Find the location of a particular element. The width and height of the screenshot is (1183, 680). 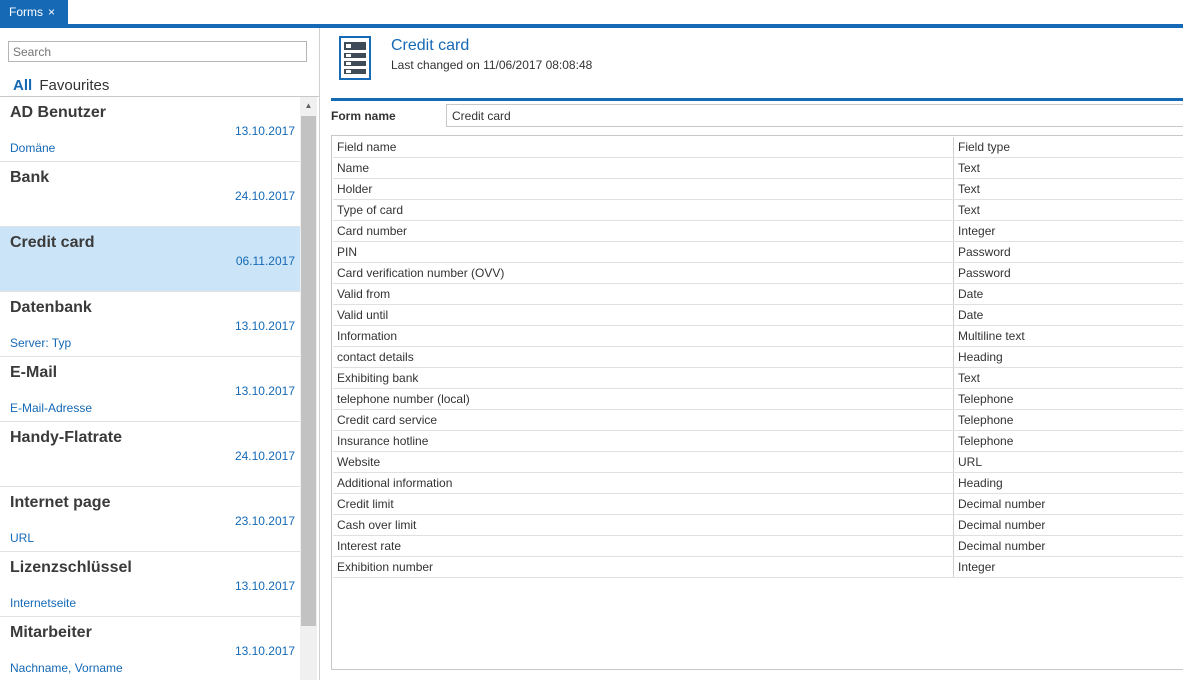

list-item-title: Internet page is located at coordinates (60, 502).